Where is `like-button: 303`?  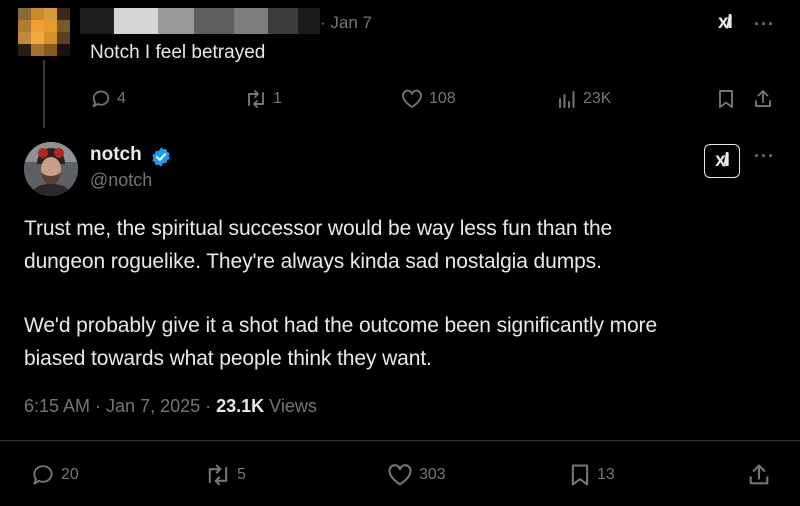 like-button: 303 is located at coordinates (416, 475).